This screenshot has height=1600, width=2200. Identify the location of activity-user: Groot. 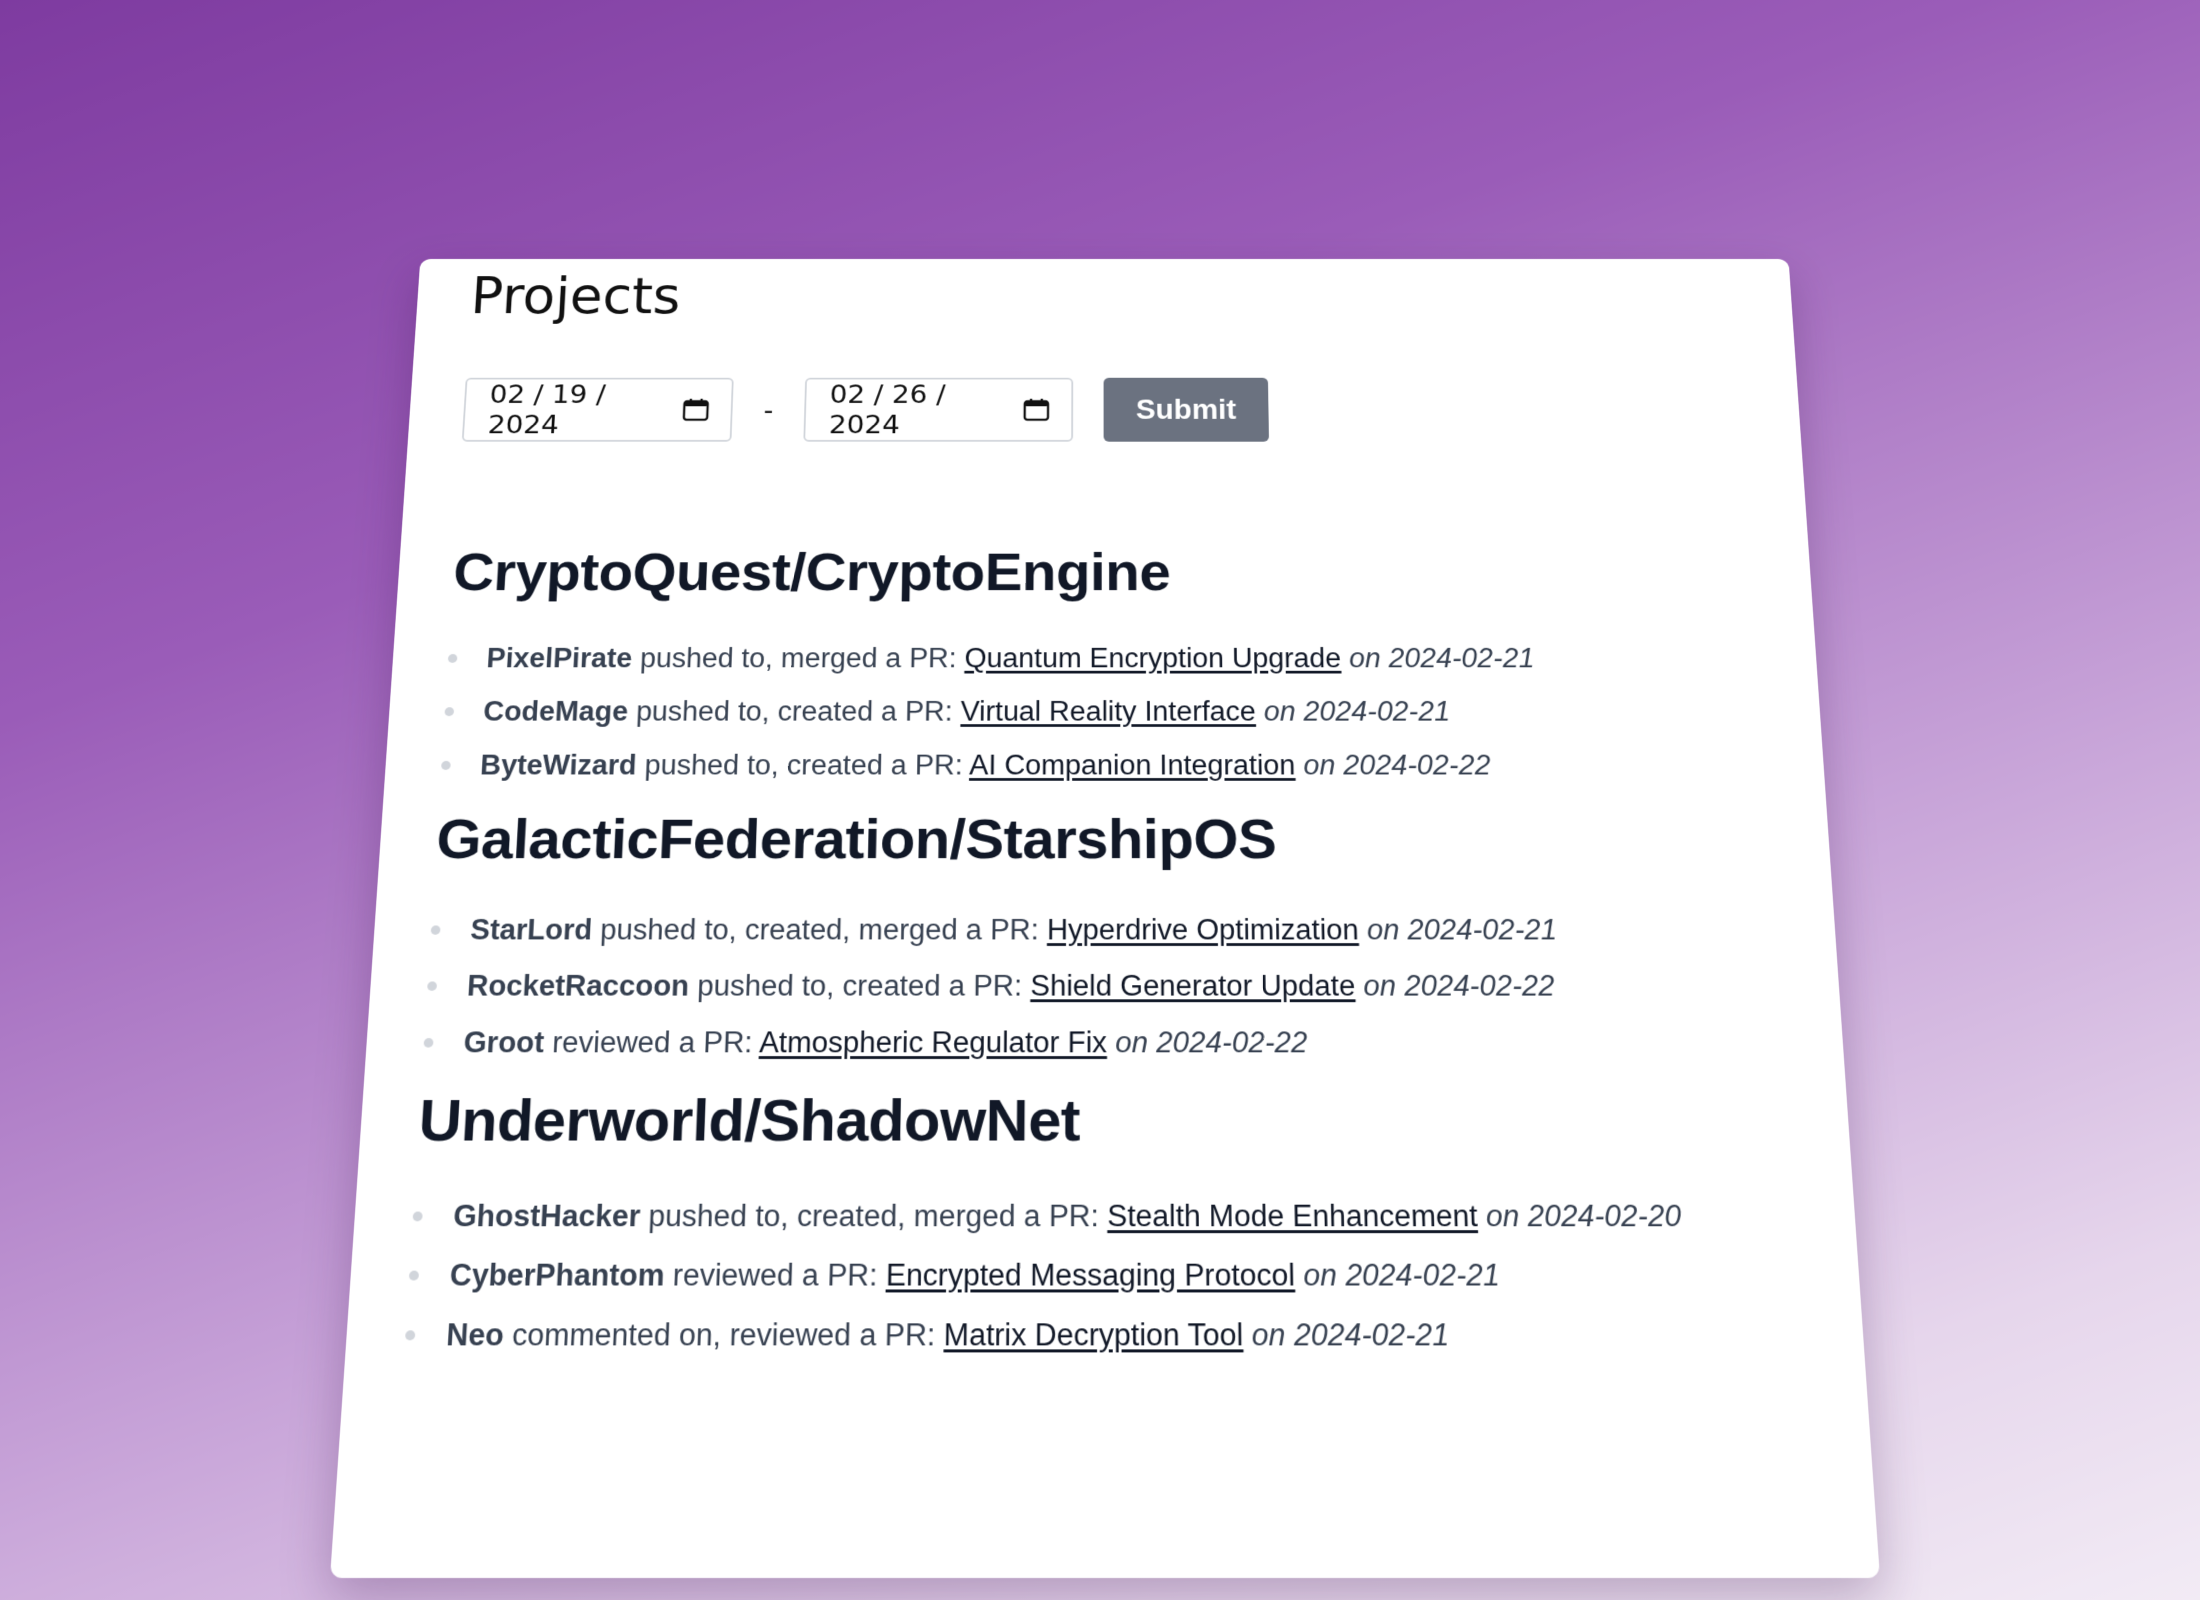
(504, 1042).